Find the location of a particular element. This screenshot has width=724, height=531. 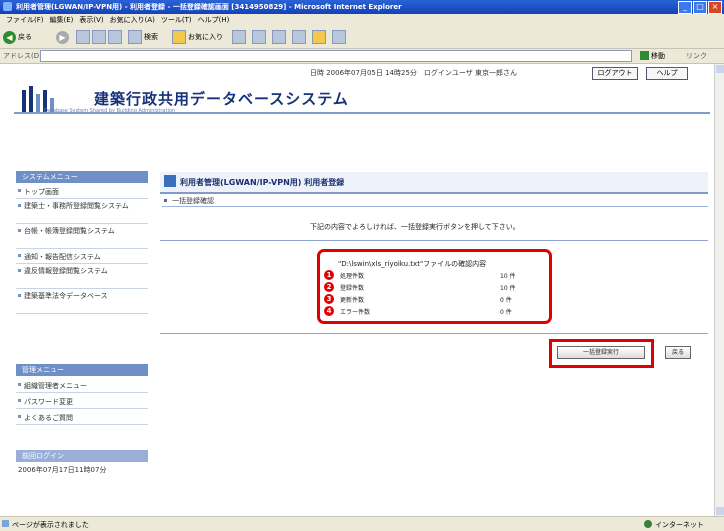

admin-menu: 管理メニュー is located at coordinates (82, 370).